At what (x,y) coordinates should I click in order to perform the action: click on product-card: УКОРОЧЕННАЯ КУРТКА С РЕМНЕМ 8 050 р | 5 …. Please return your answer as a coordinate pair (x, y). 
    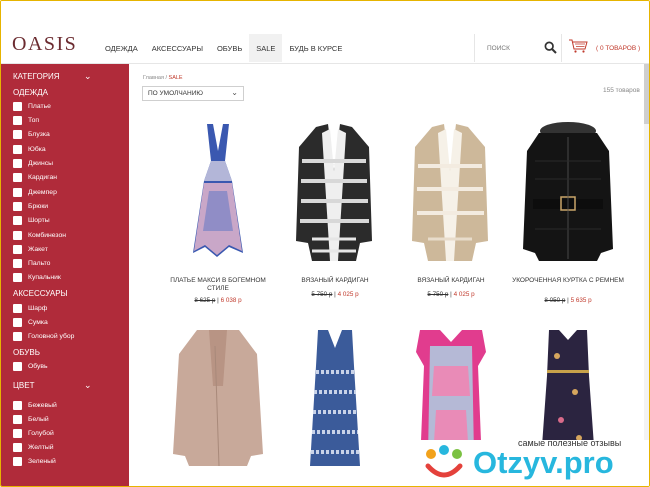
    Looking at the image, I should click on (568, 216).